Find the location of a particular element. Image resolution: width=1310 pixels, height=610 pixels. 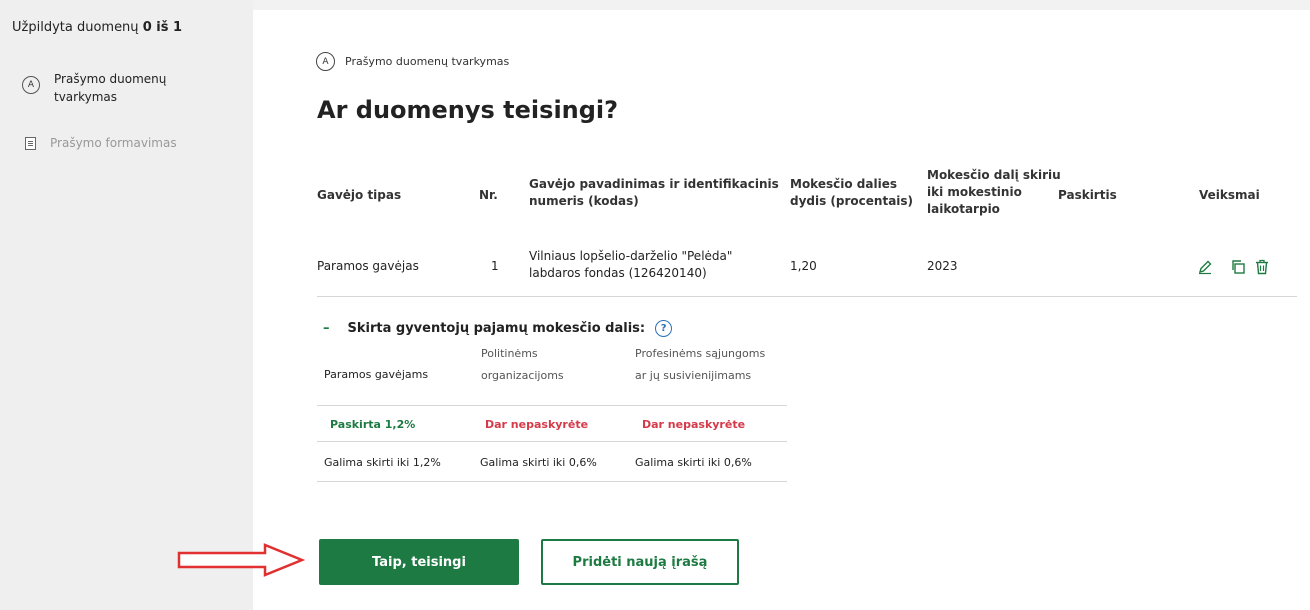

summary-col-political: Politinėms organizacijoms is located at coordinates (522, 364).